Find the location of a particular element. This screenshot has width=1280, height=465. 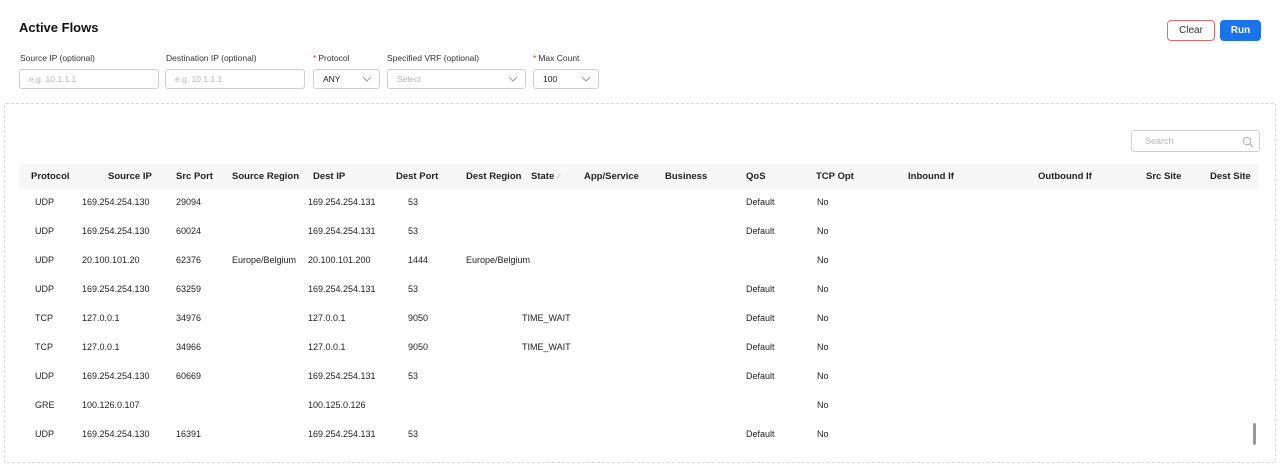

source-ip-label: Source IP (optional) is located at coordinates (57, 58).